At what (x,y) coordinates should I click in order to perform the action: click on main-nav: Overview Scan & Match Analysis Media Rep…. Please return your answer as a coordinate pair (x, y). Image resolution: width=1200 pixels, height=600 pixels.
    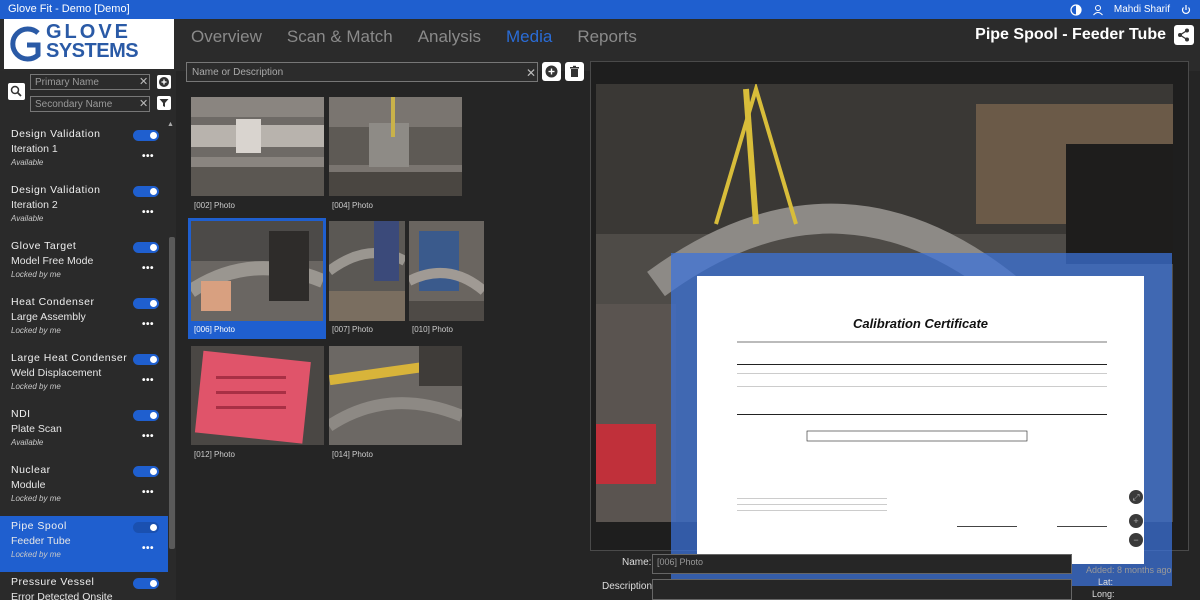
    Looking at the image, I should click on (414, 37).